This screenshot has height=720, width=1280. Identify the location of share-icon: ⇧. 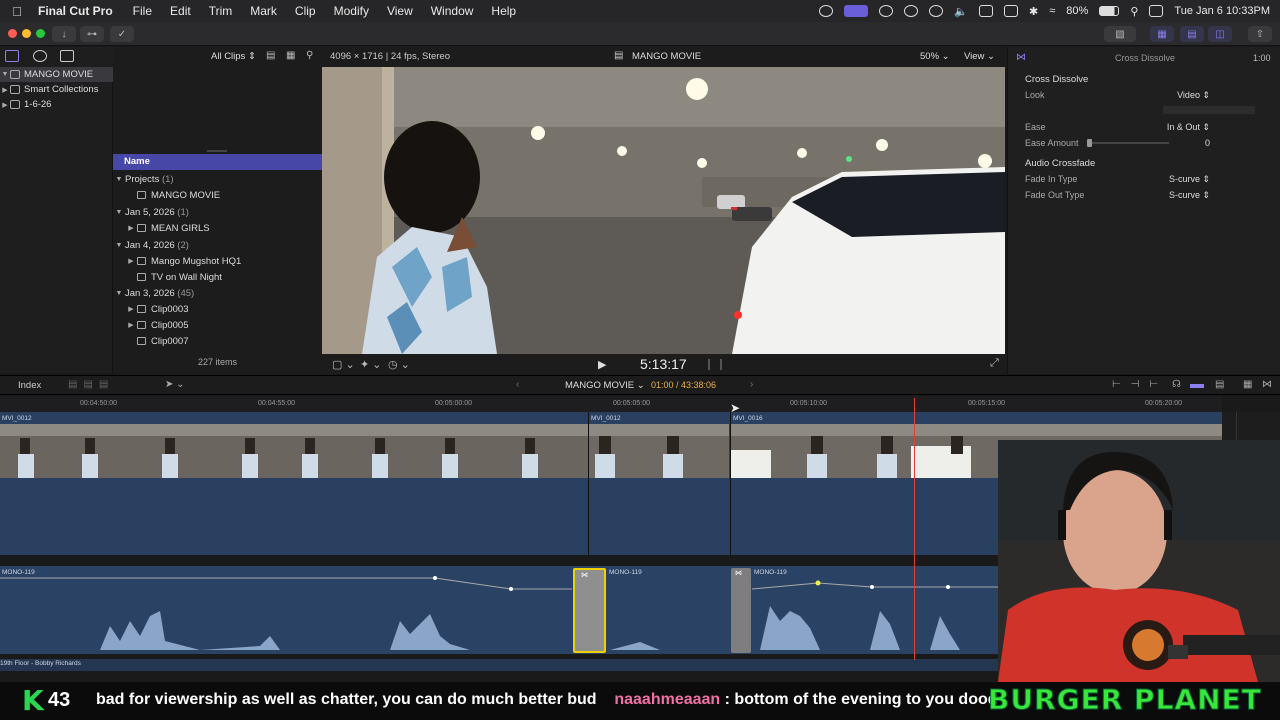
(1260, 34).